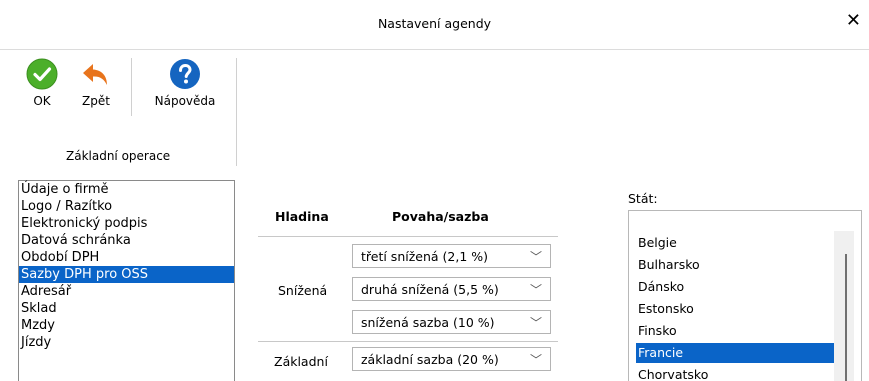 This screenshot has width=869, height=381. I want to click on list-item: Datová schránka, so click(126, 240).